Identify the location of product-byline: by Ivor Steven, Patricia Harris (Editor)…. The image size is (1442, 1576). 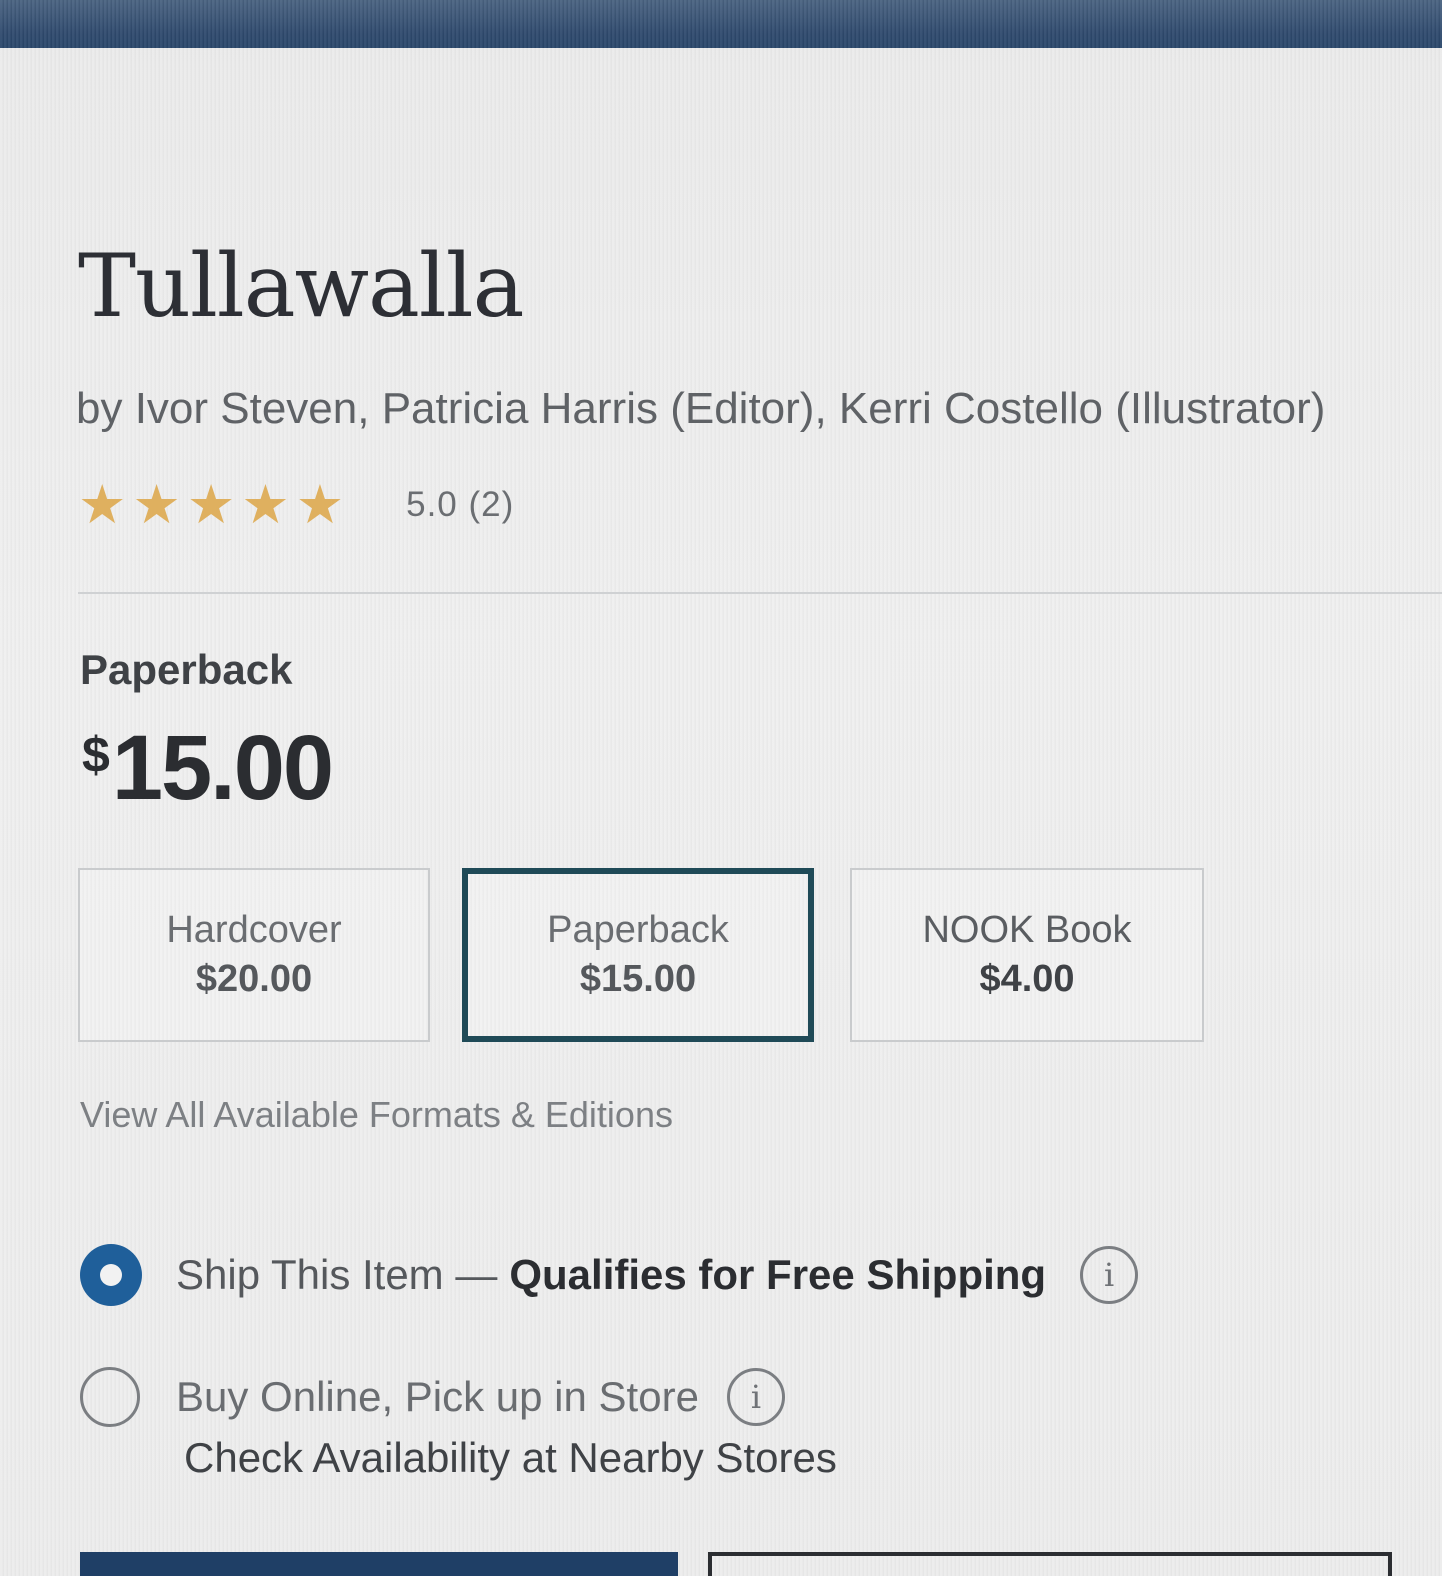
(700, 408).